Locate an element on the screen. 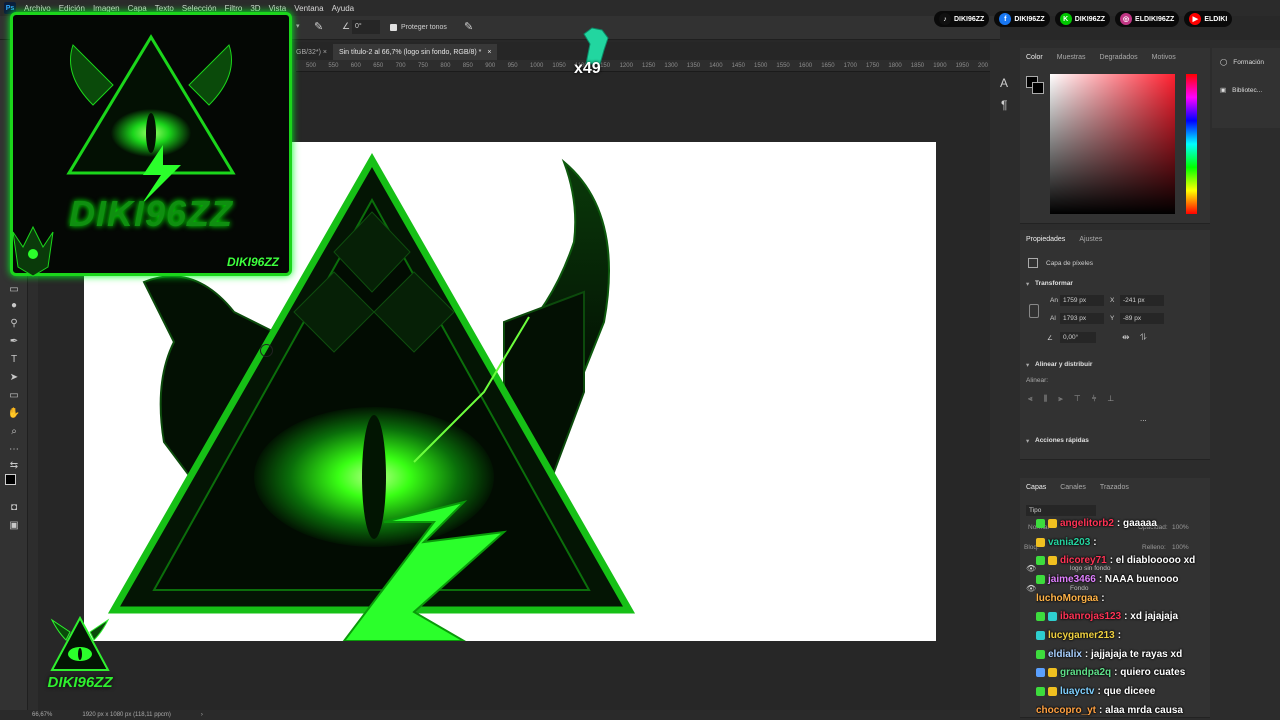 The image size is (1280, 720). protect-tones-label: Proteger tonos is located at coordinates (424, 27).